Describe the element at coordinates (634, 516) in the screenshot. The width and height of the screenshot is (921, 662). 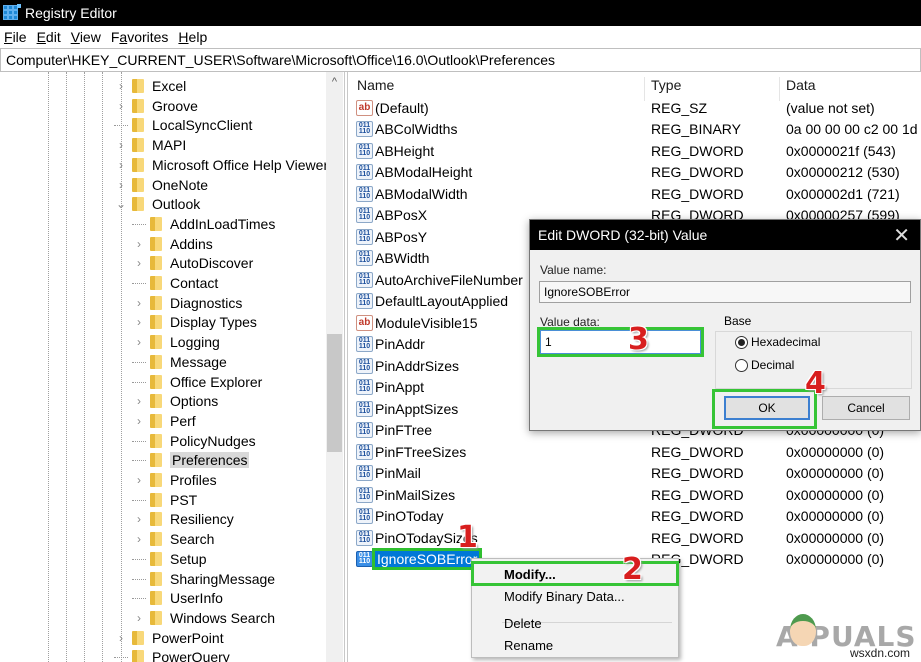
I see `list-row: 011 110 PinOToday REG_DWORD 0x00000000 (0)` at that location.